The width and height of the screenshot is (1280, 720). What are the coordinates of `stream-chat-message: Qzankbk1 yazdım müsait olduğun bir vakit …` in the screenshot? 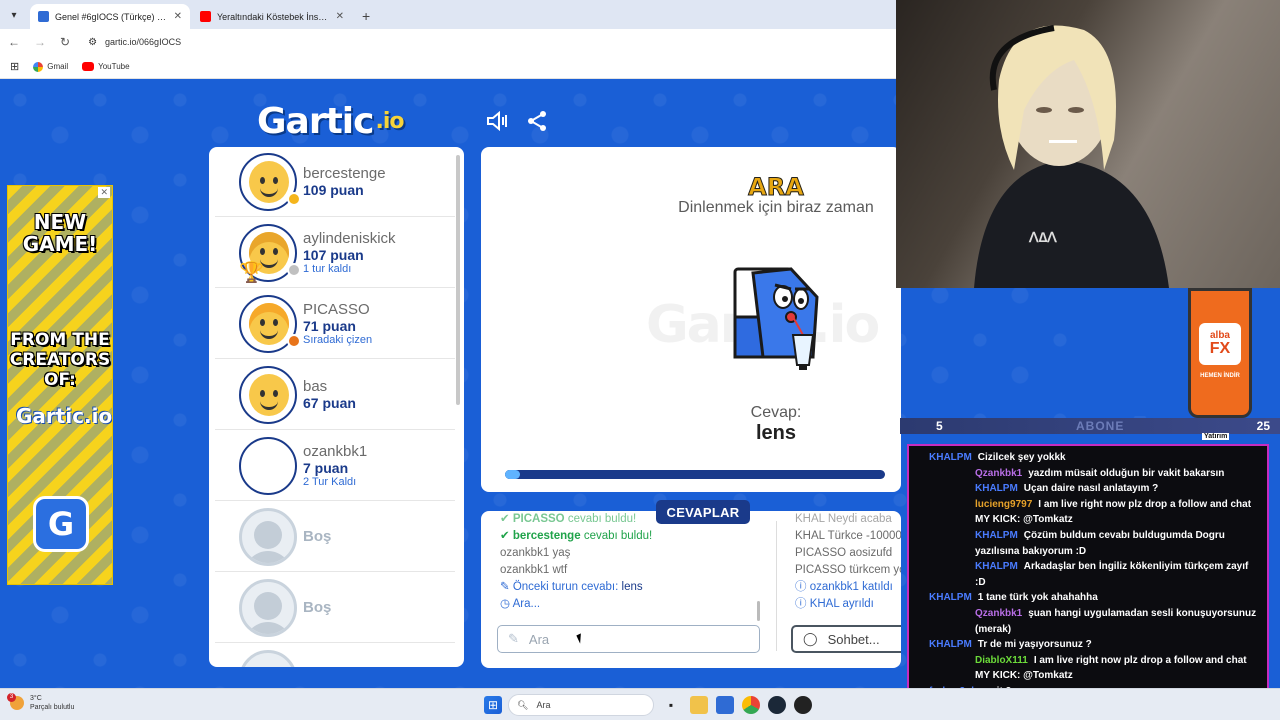 It's located at (1088, 474).